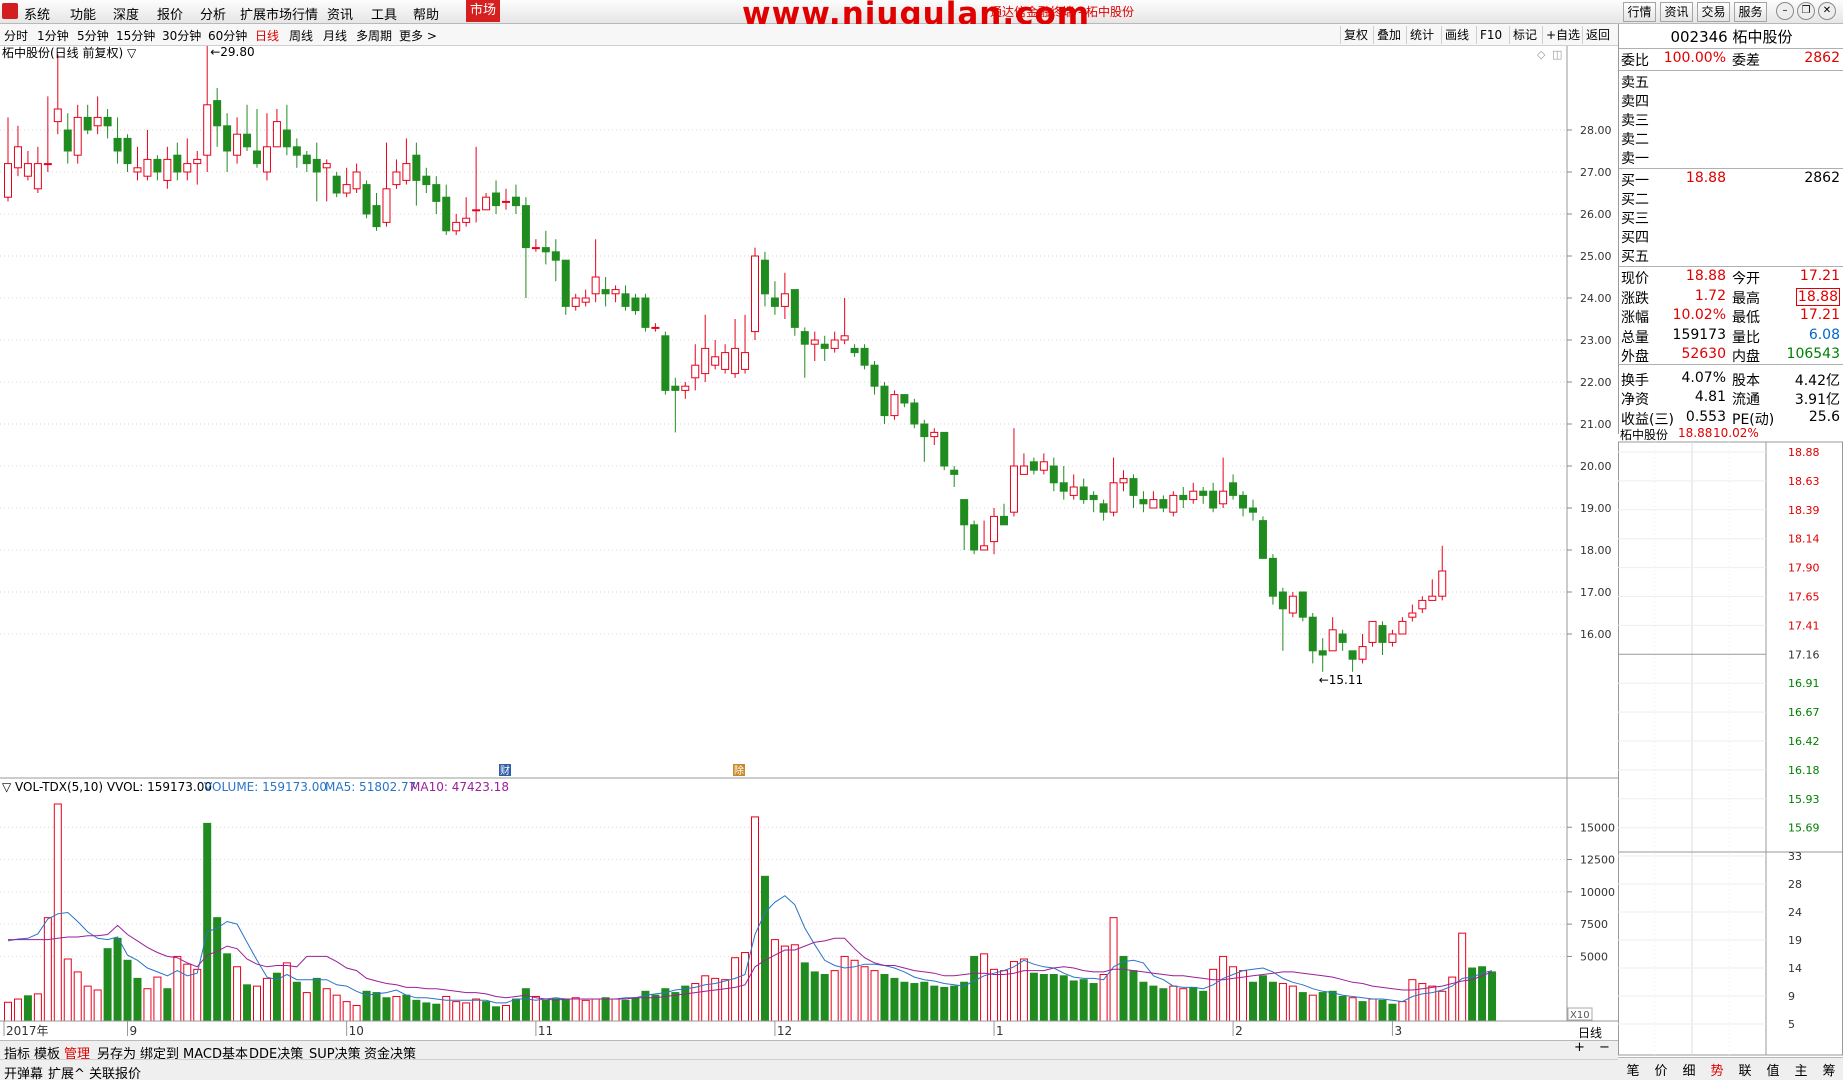  Describe the element at coordinates (1604, 1047) in the screenshot. I see `zoom-out-button: −` at that location.